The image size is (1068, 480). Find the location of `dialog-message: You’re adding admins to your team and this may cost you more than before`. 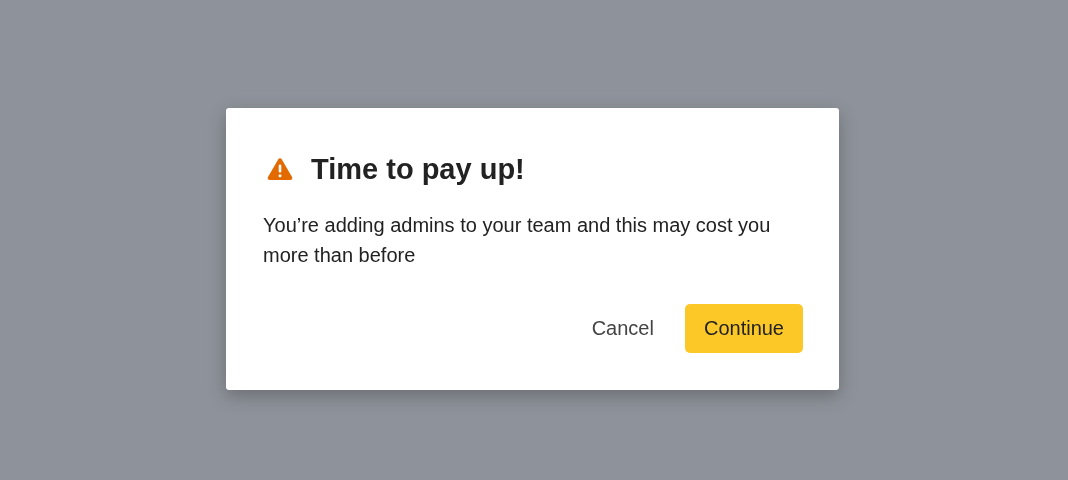

dialog-message: You’re adding admins to your team and this may cost you more than before is located at coordinates (517, 240).